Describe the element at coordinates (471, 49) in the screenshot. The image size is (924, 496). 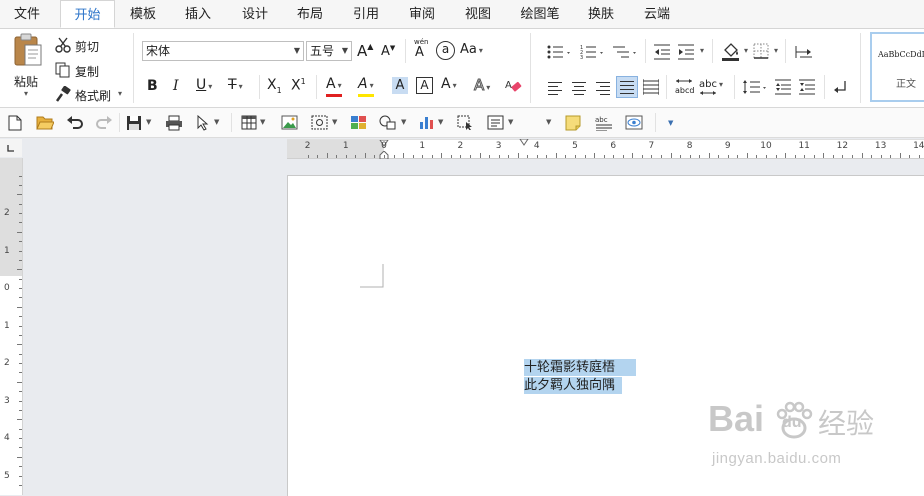
I see `change-case-button: Aa ▾` at that location.